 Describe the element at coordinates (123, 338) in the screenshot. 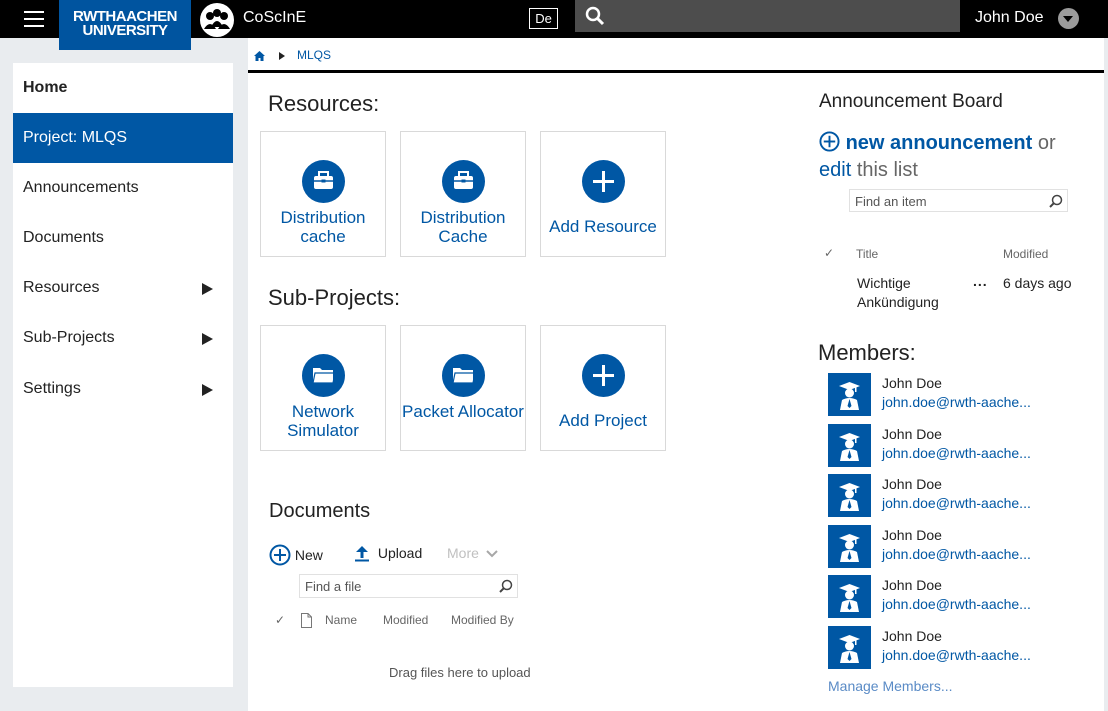

I see `sidebar-item-sub-projects: Sub-Projects` at that location.